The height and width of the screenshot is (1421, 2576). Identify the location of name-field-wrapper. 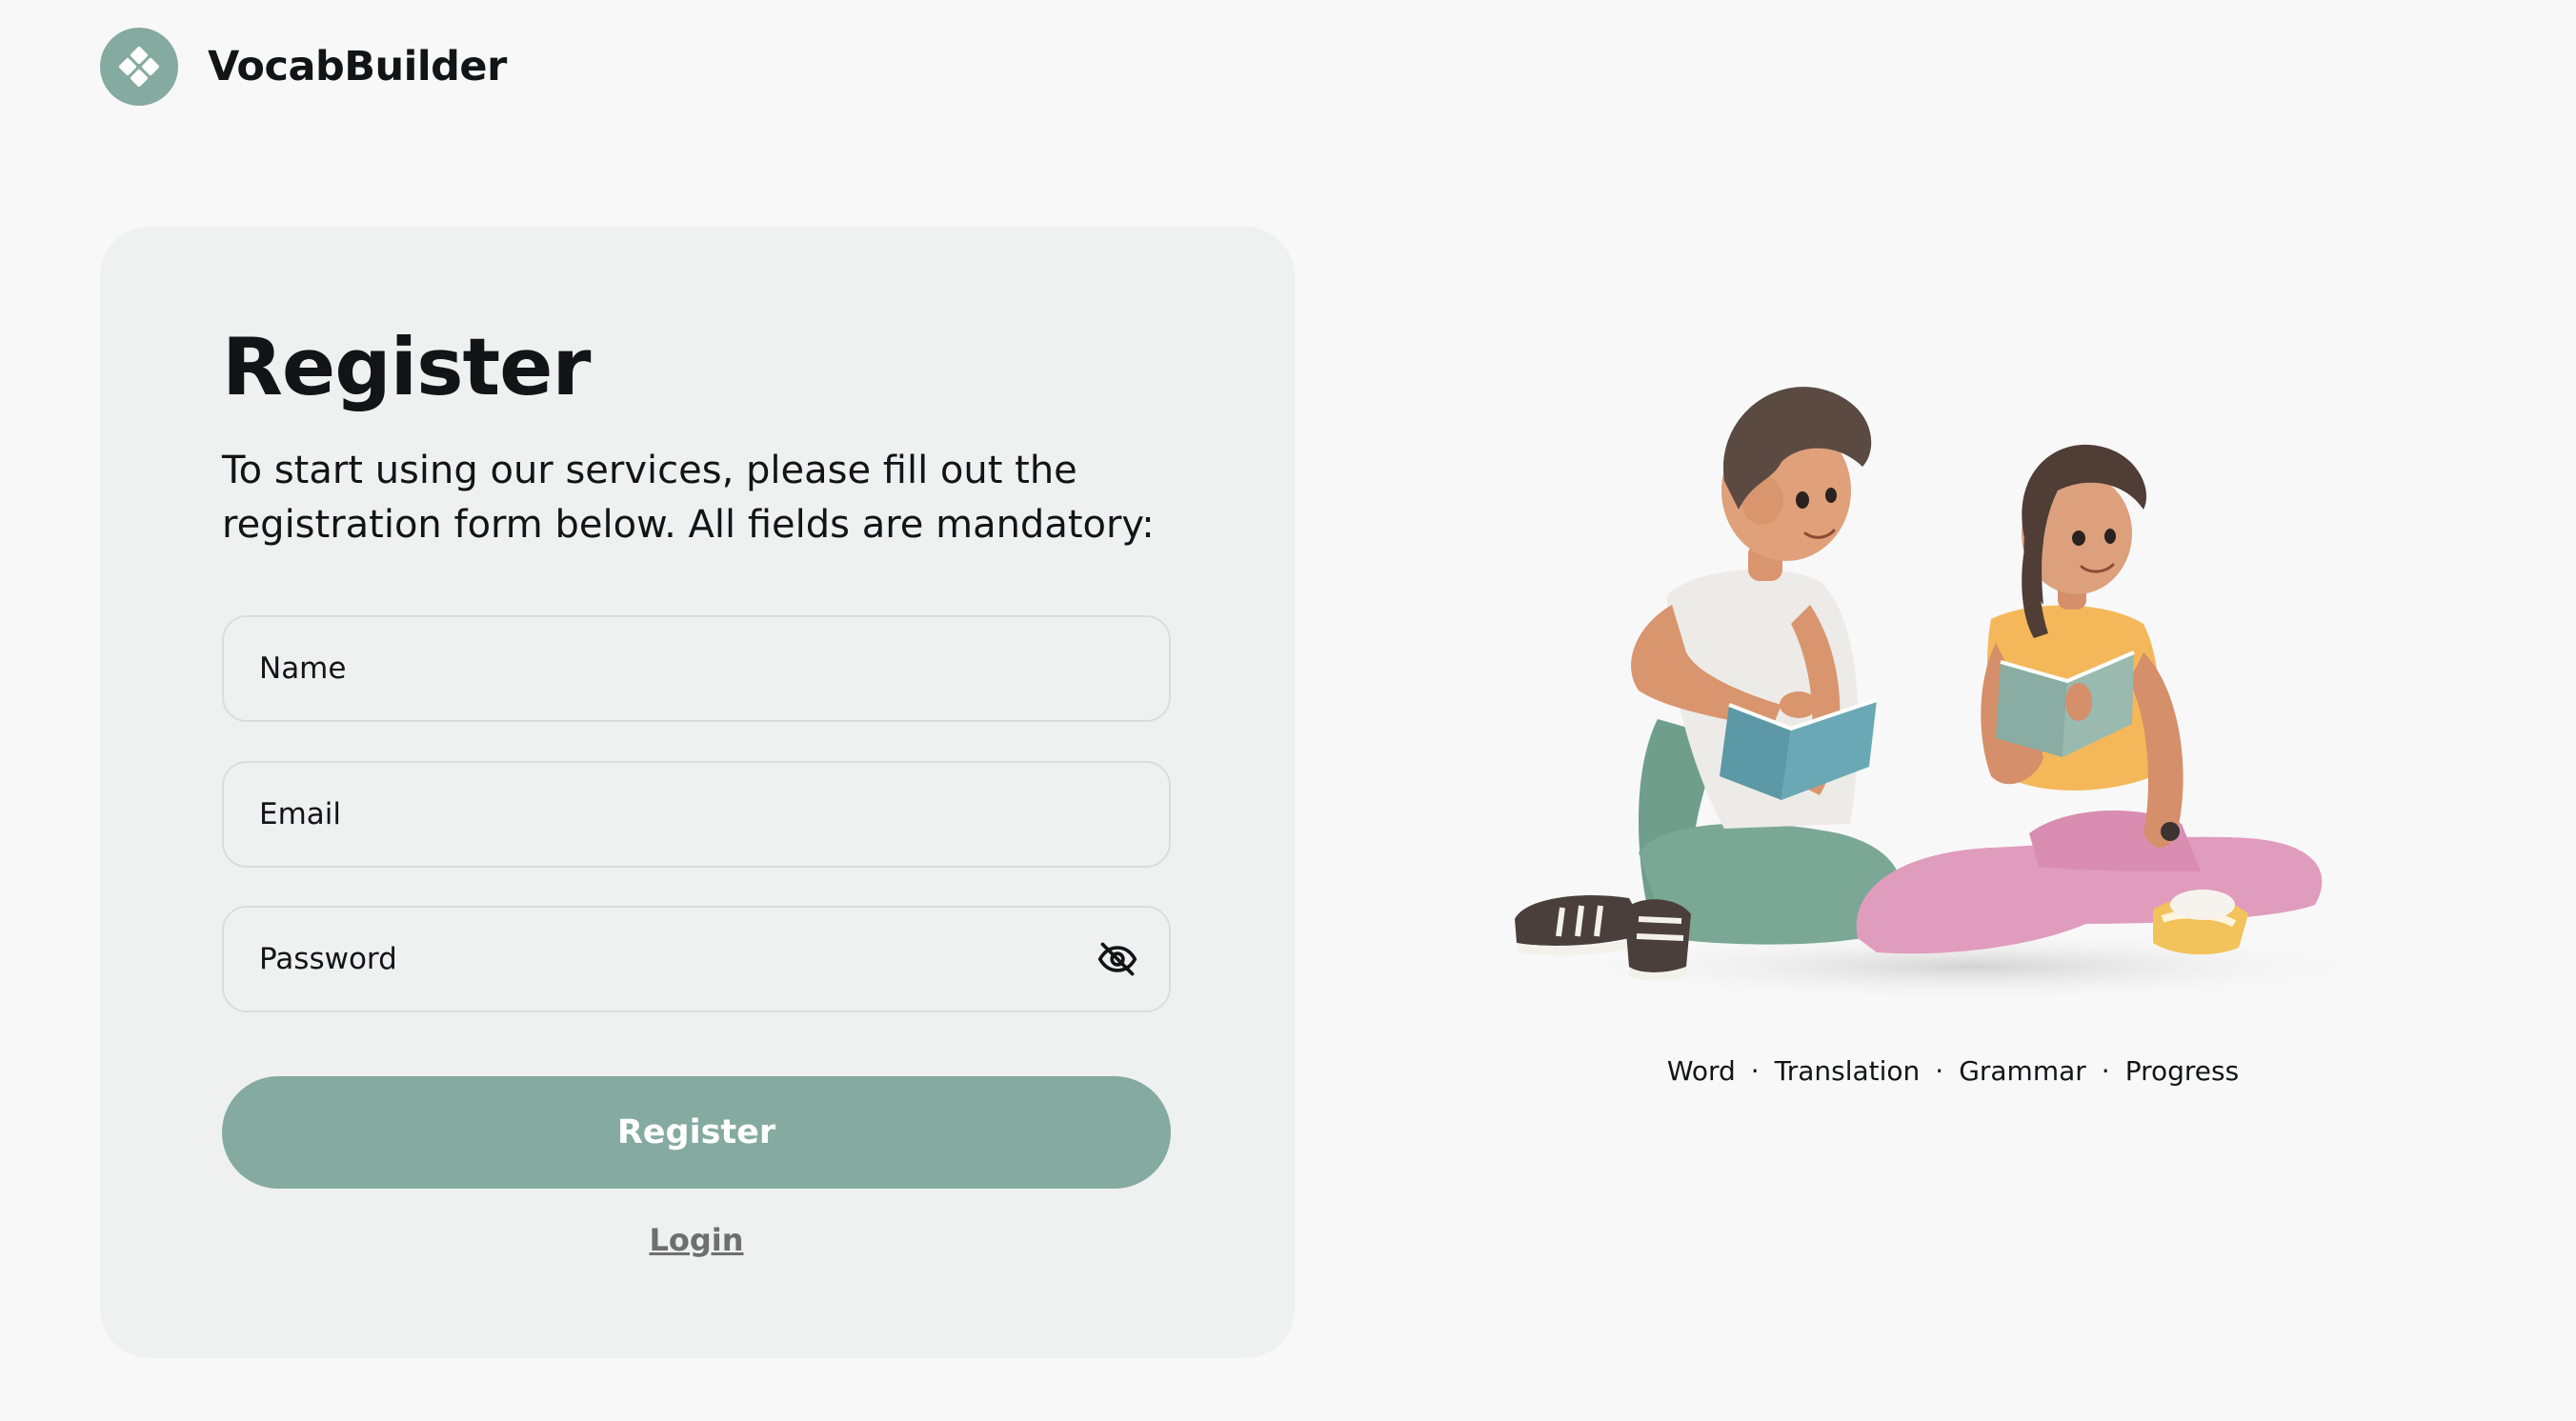
(697, 668).